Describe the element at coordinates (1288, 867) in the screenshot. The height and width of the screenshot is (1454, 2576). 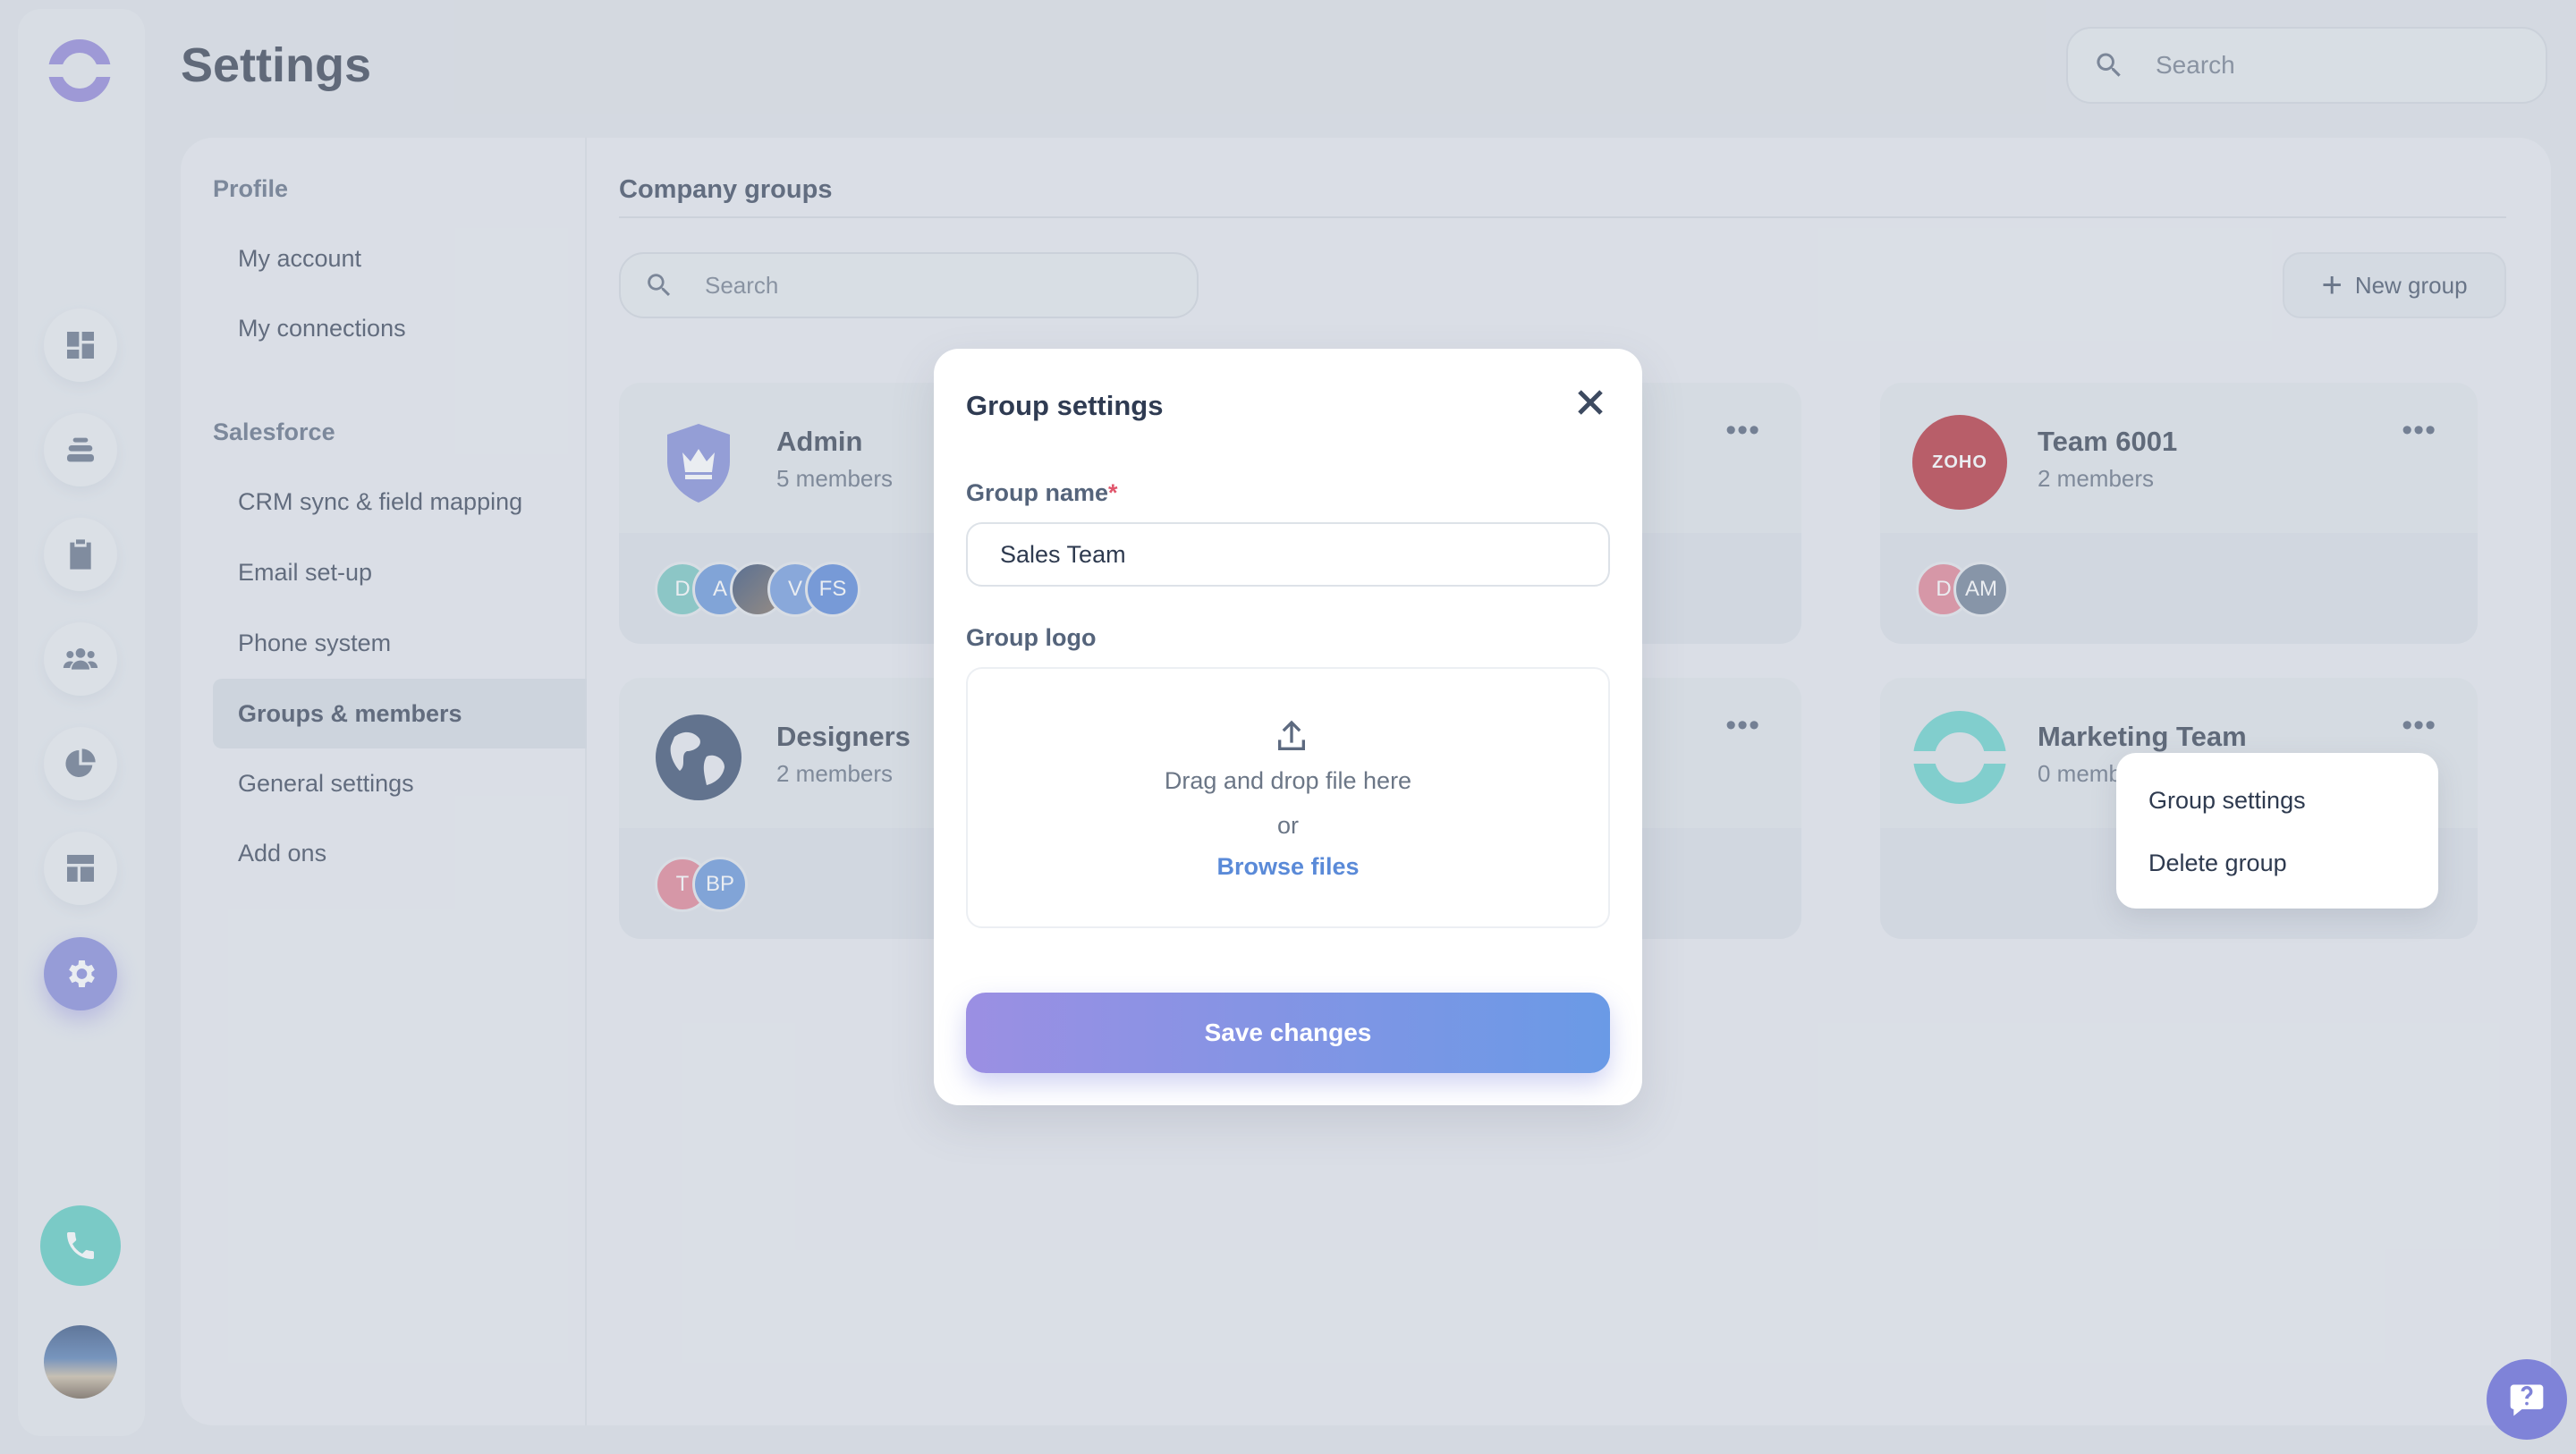
I see `browse-files-link: Browse files` at that location.